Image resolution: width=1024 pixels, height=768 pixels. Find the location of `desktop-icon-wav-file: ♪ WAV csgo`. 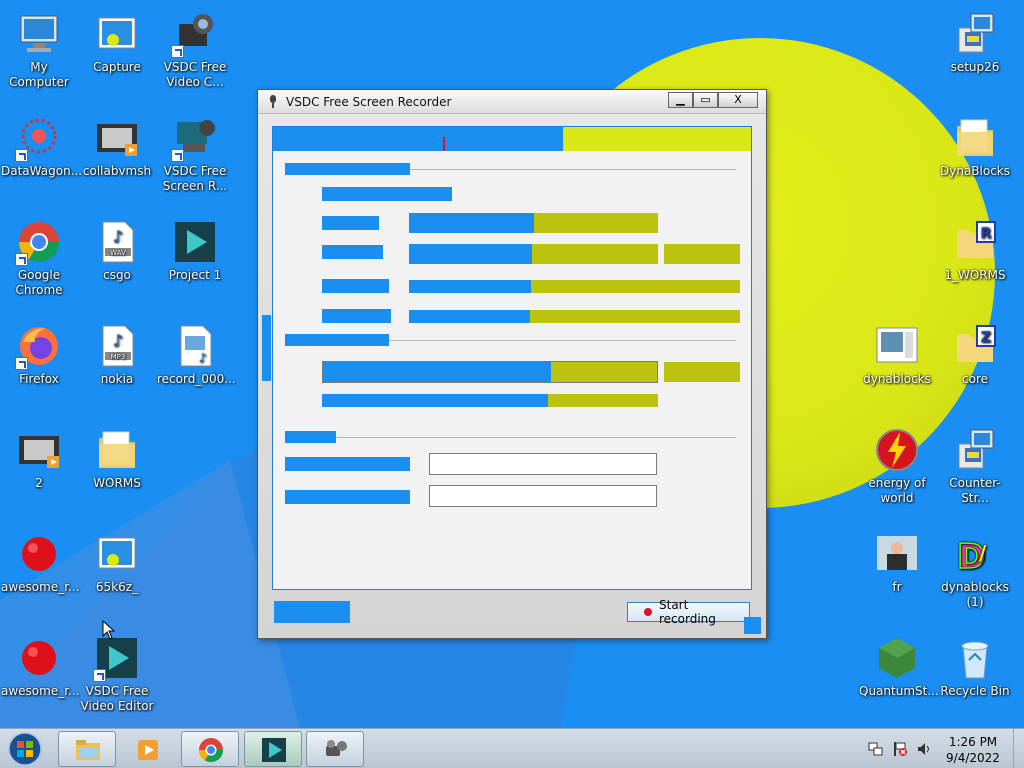

desktop-icon-wav-file: ♪ WAV csgo is located at coordinates (117, 250).